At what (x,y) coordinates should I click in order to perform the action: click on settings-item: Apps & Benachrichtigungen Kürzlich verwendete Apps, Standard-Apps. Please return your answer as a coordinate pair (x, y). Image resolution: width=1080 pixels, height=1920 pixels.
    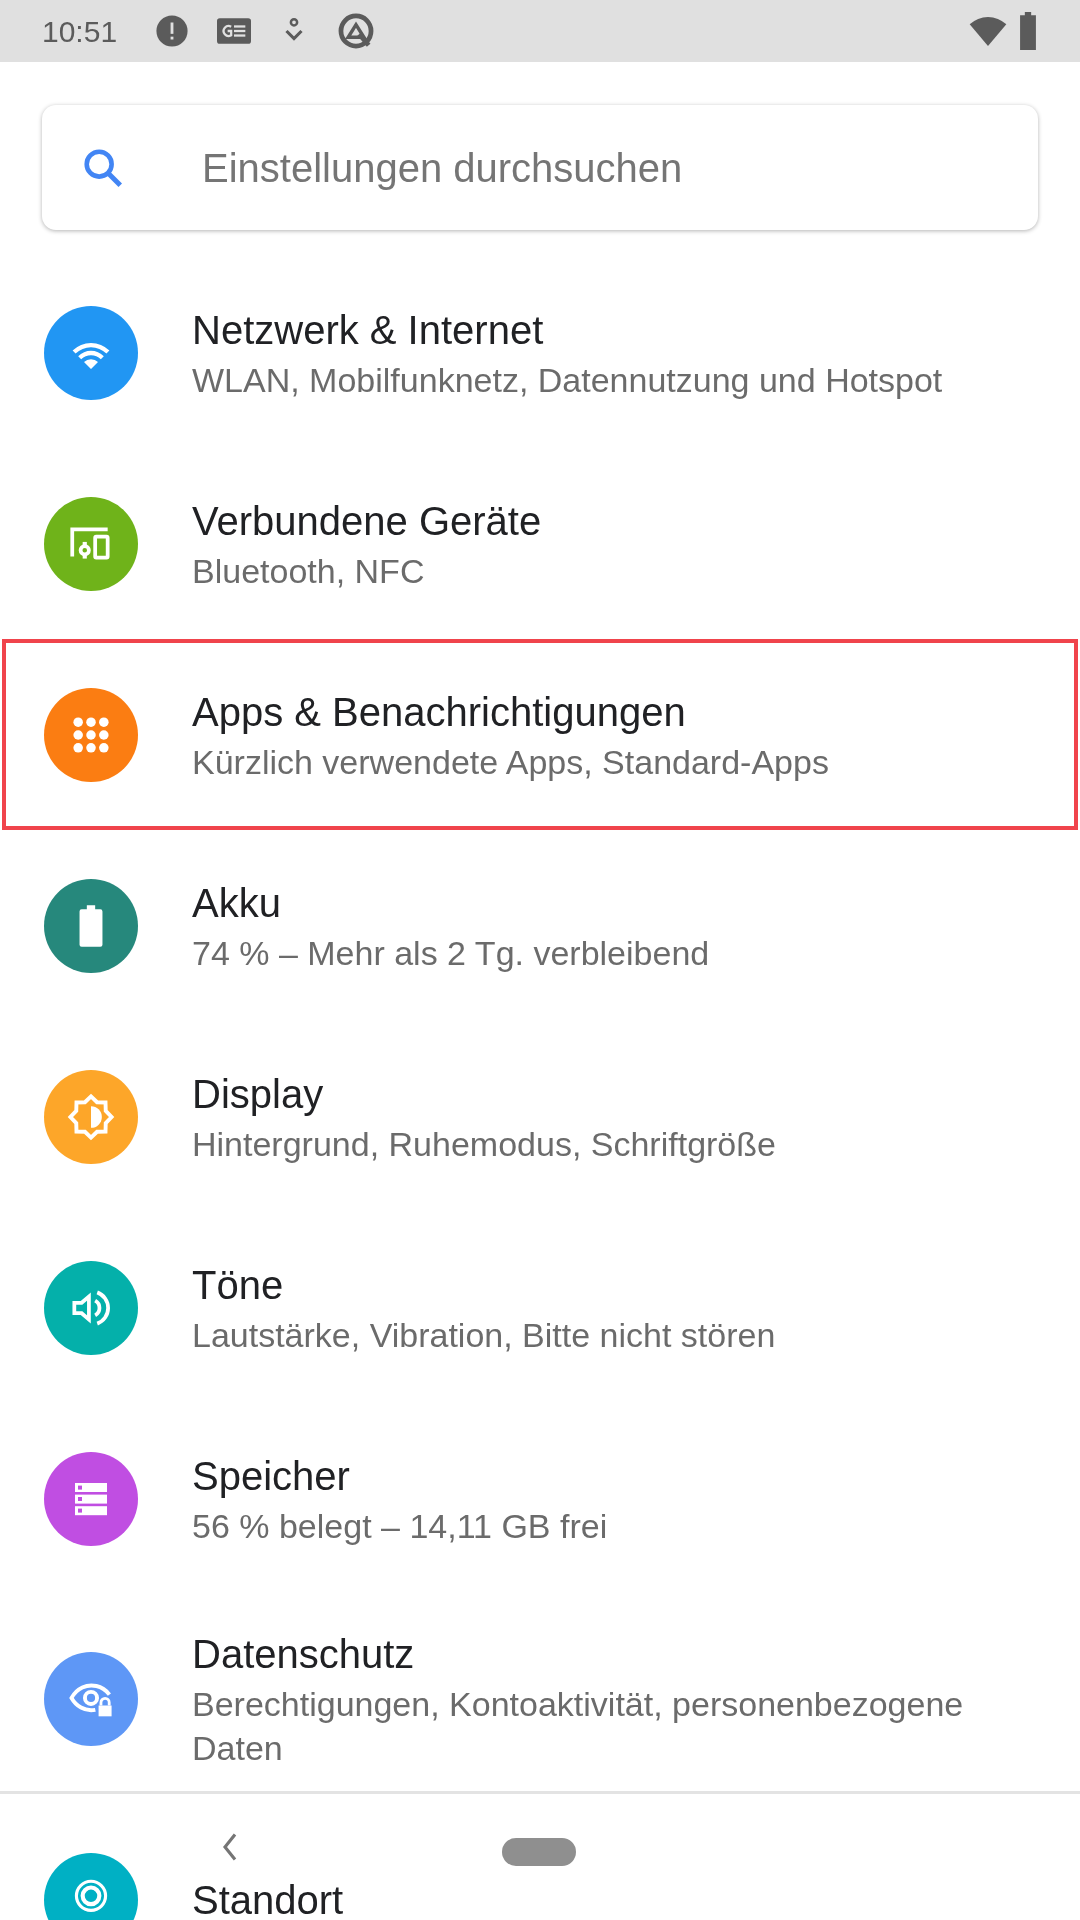
    Looking at the image, I should click on (540, 734).